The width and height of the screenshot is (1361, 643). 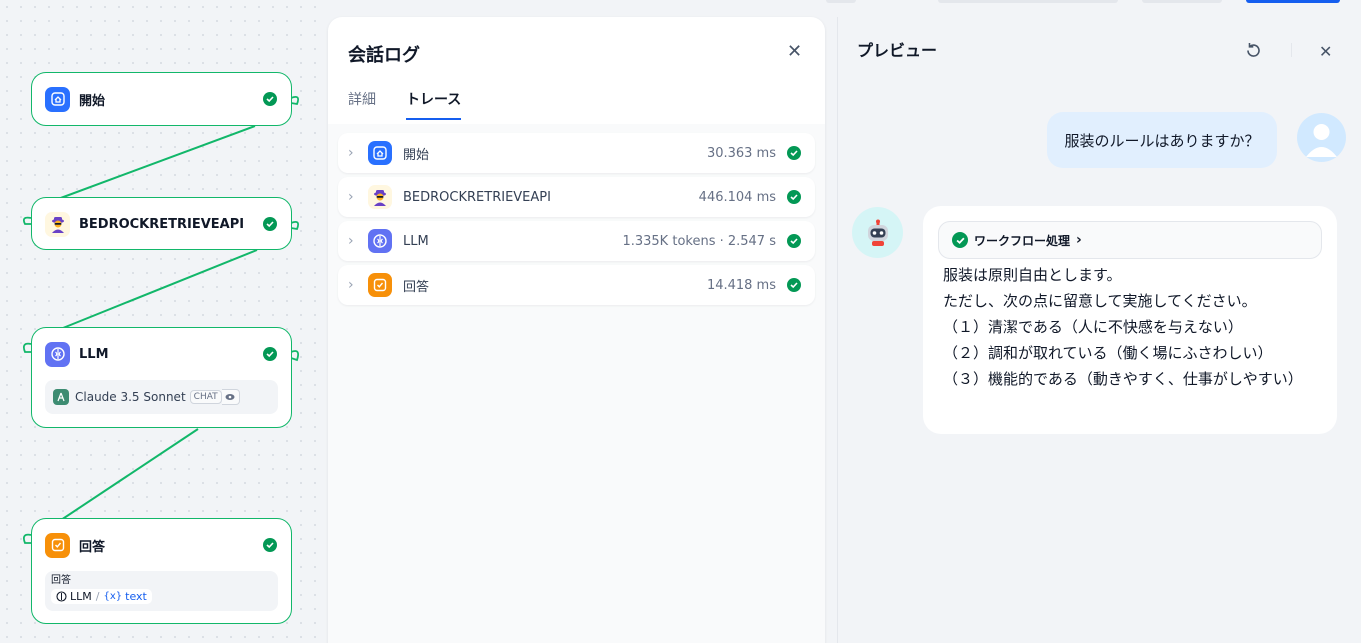 What do you see at coordinates (1022, 240) in the screenshot?
I see `workflow-label: ワークフロー処理` at bounding box center [1022, 240].